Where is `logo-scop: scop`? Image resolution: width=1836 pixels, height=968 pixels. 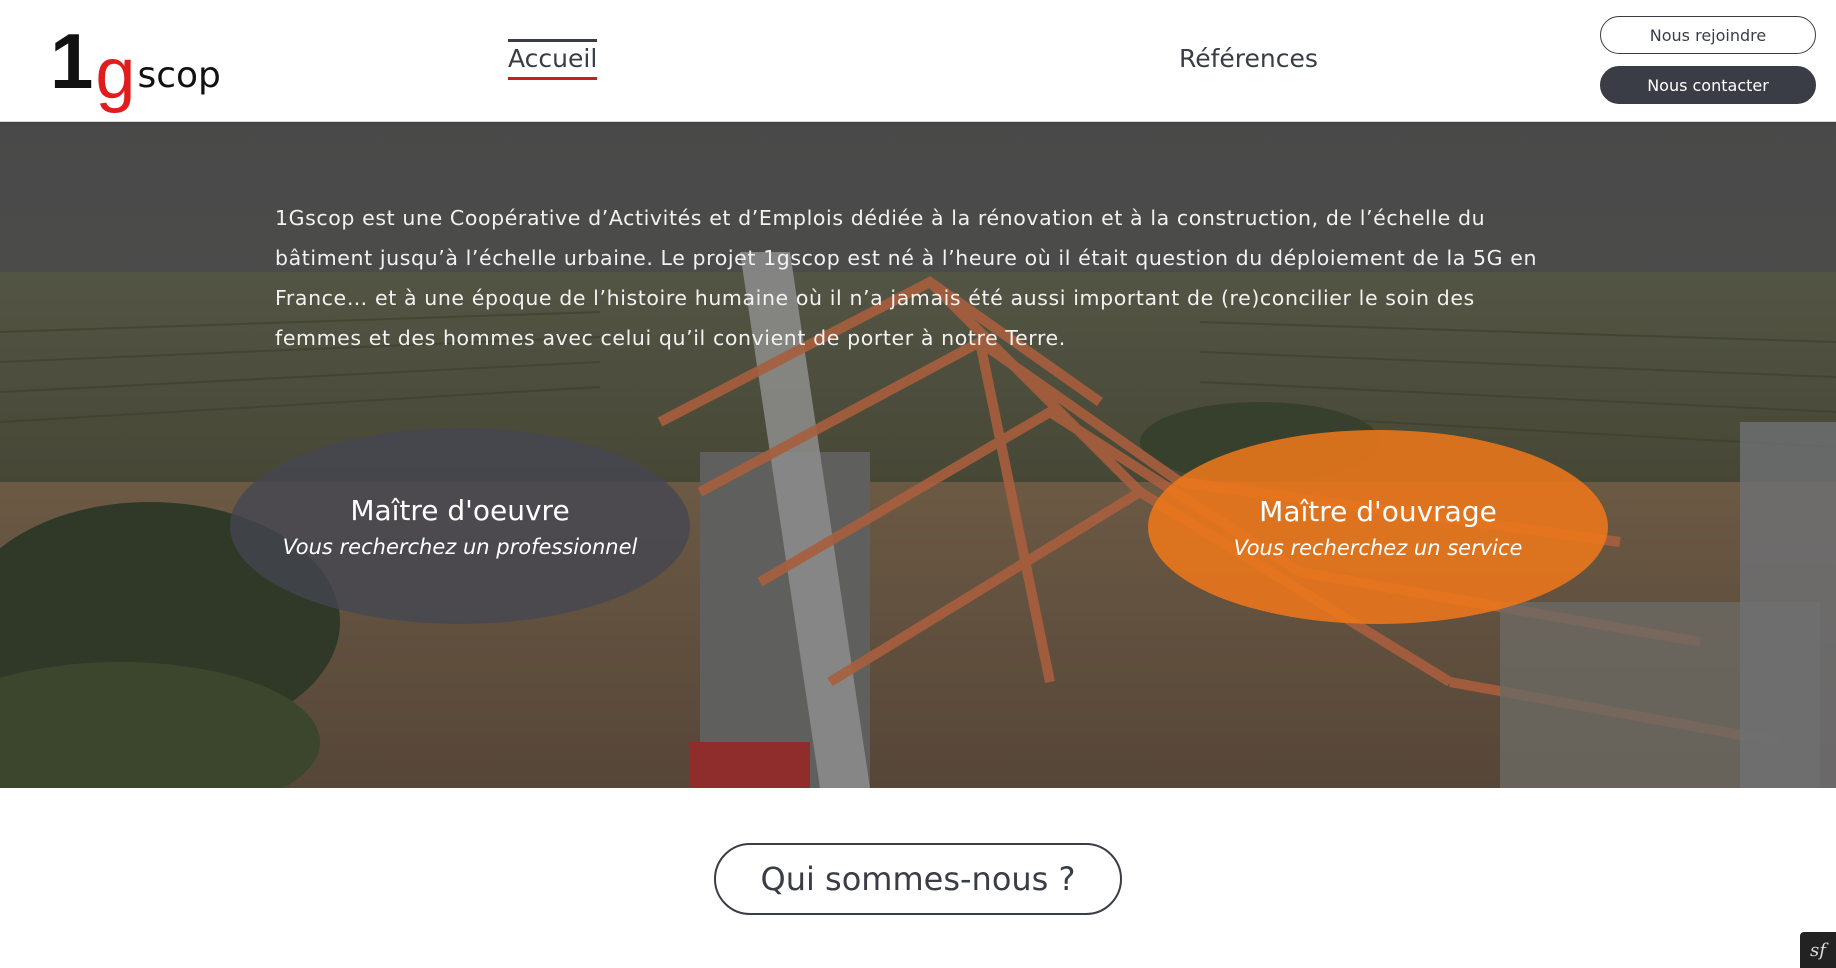
logo-scop: scop is located at coordinates (179, 75).